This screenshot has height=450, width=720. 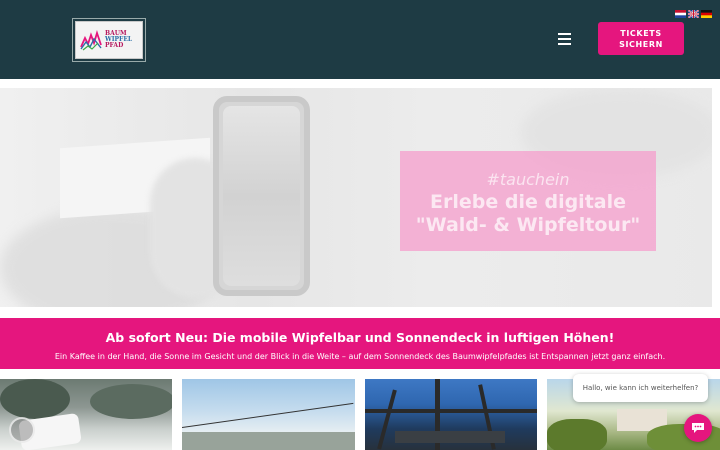 I want to click on hero-title-line-1: Erlebe die digitale, so click(x=528, y=202).